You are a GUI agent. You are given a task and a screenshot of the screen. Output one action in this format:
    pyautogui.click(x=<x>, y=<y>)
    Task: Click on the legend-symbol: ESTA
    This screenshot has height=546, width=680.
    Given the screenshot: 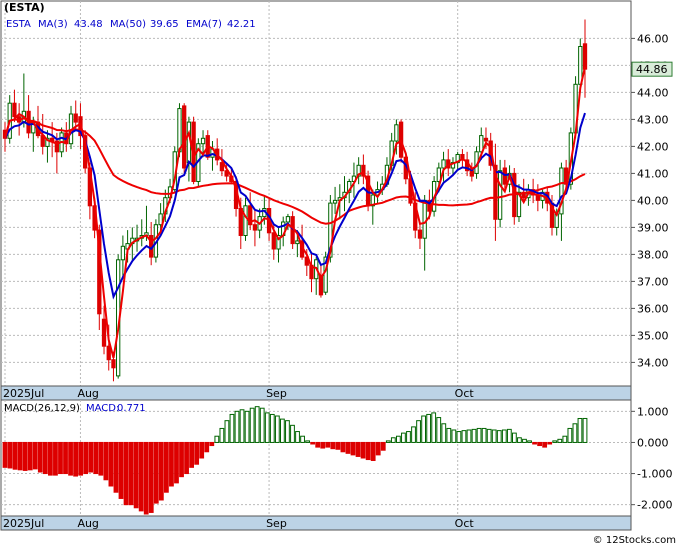 What is the action you would take?
    pyautogui.click(x=18, y=24)
    